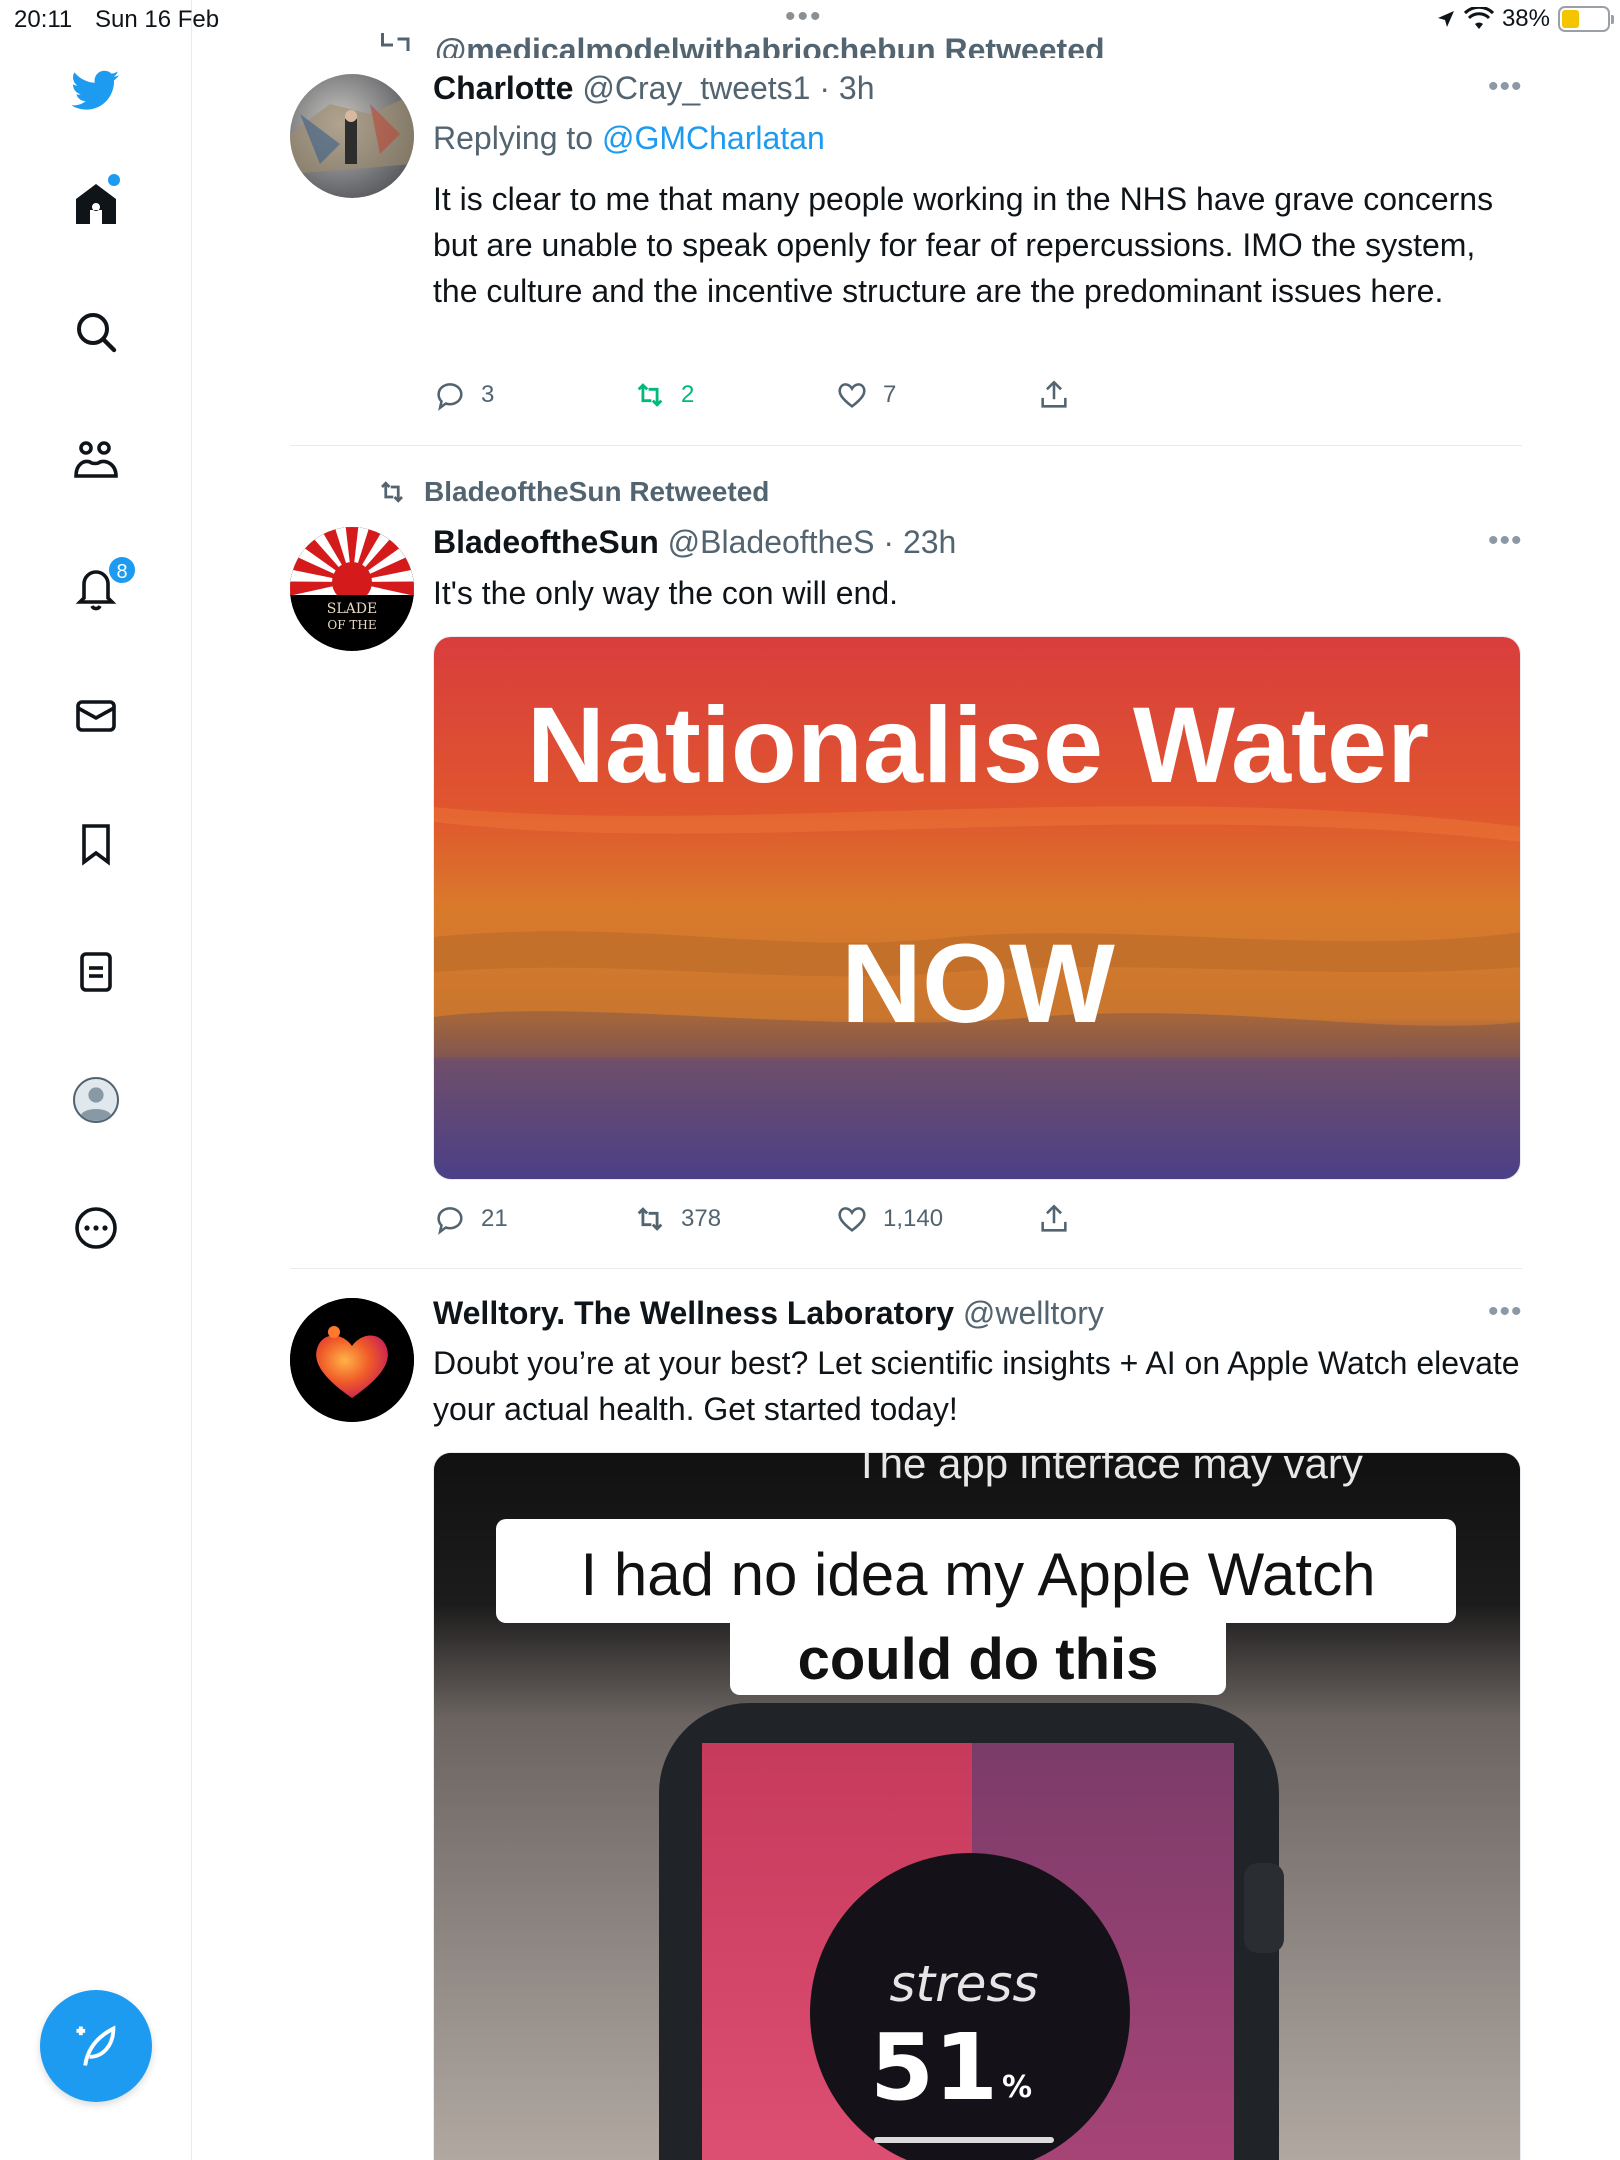 The image size is (1620, 2160). I want to click on replying-to: Replying to @GMCharlatan, so click(629, 138).